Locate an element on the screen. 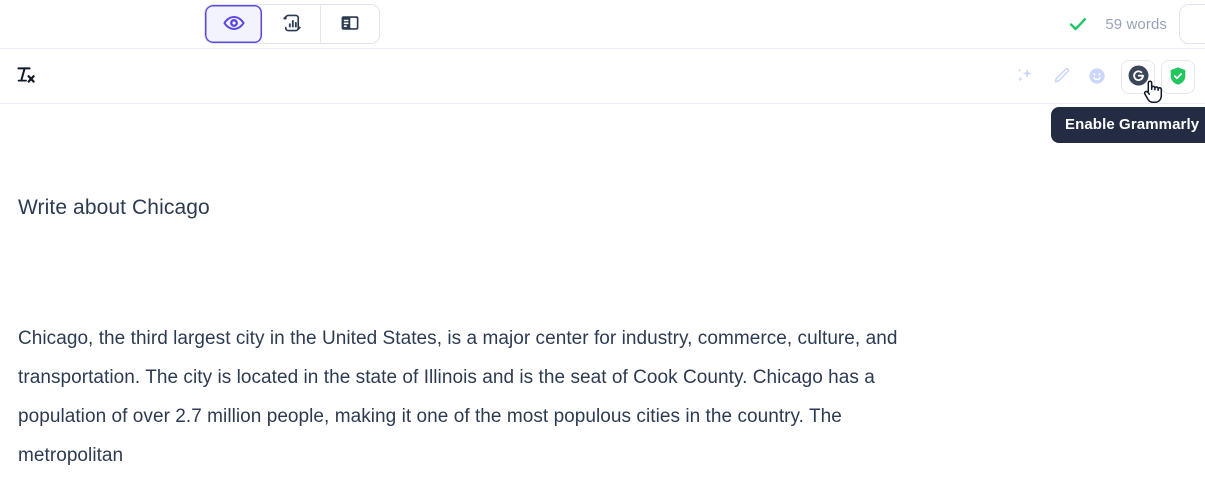 This screenshot has height=501, width=1205. clear-formatting-button is located at coordinates (26, 76).